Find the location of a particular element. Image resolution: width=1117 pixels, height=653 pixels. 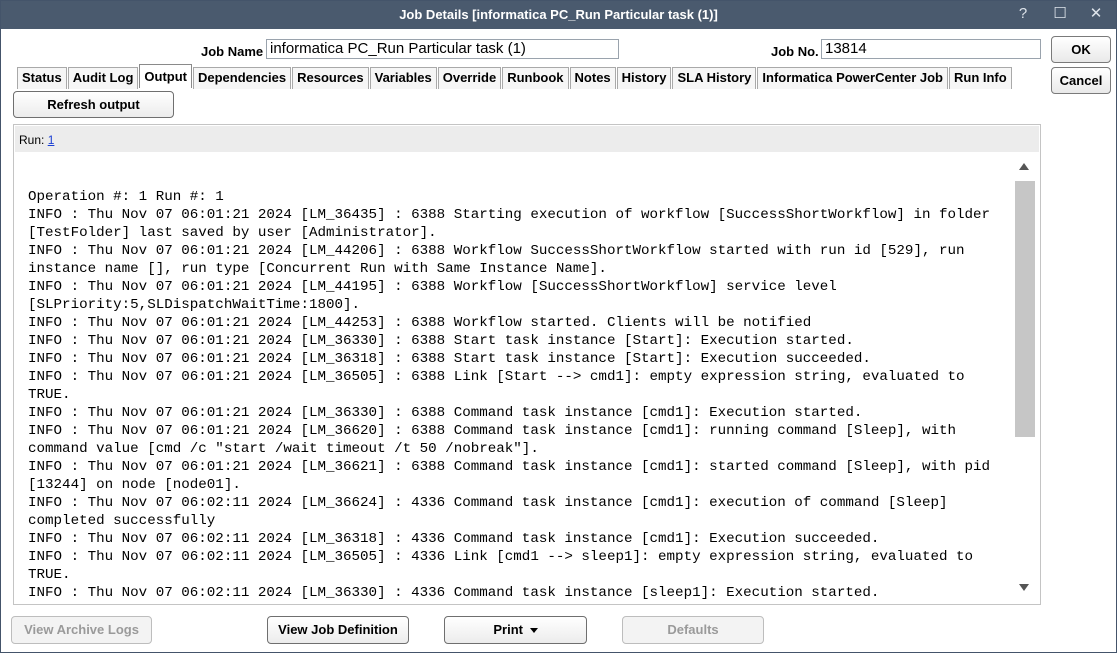

job-no-field: 13814 is located at coordinates (931, 49).